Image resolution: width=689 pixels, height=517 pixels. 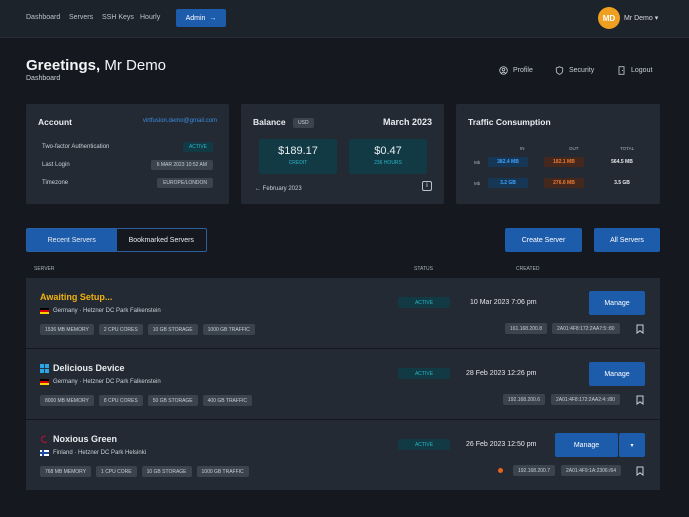 I want to click on server-name: Noxious Green, so click(x=85, y=439).